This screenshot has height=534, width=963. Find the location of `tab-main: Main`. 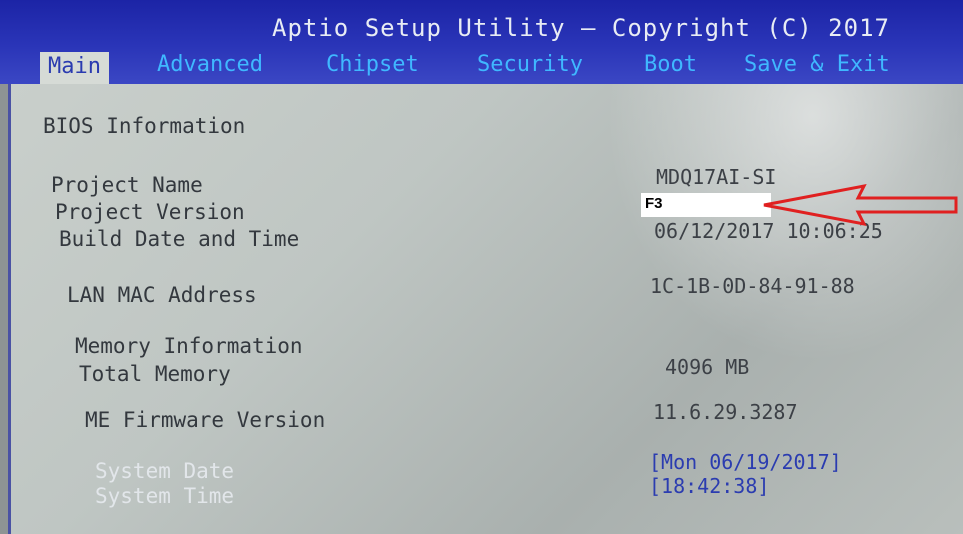

tab-main: Main is located at coordinates (74, 68).